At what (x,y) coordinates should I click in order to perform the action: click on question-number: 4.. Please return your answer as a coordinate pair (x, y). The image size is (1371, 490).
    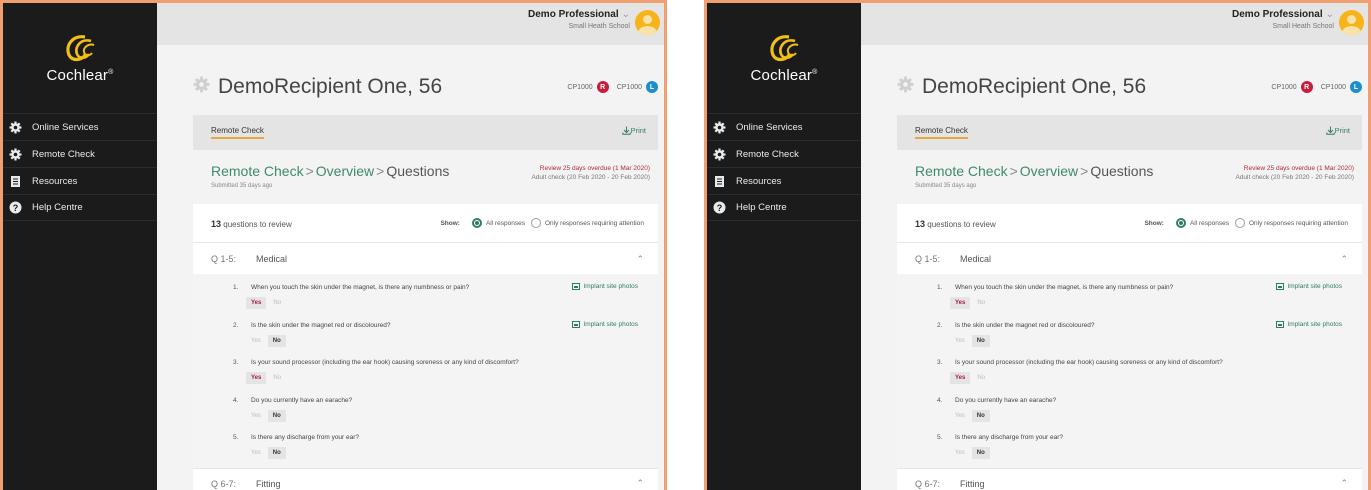
    Looking at the image, I should click on (236, 400).